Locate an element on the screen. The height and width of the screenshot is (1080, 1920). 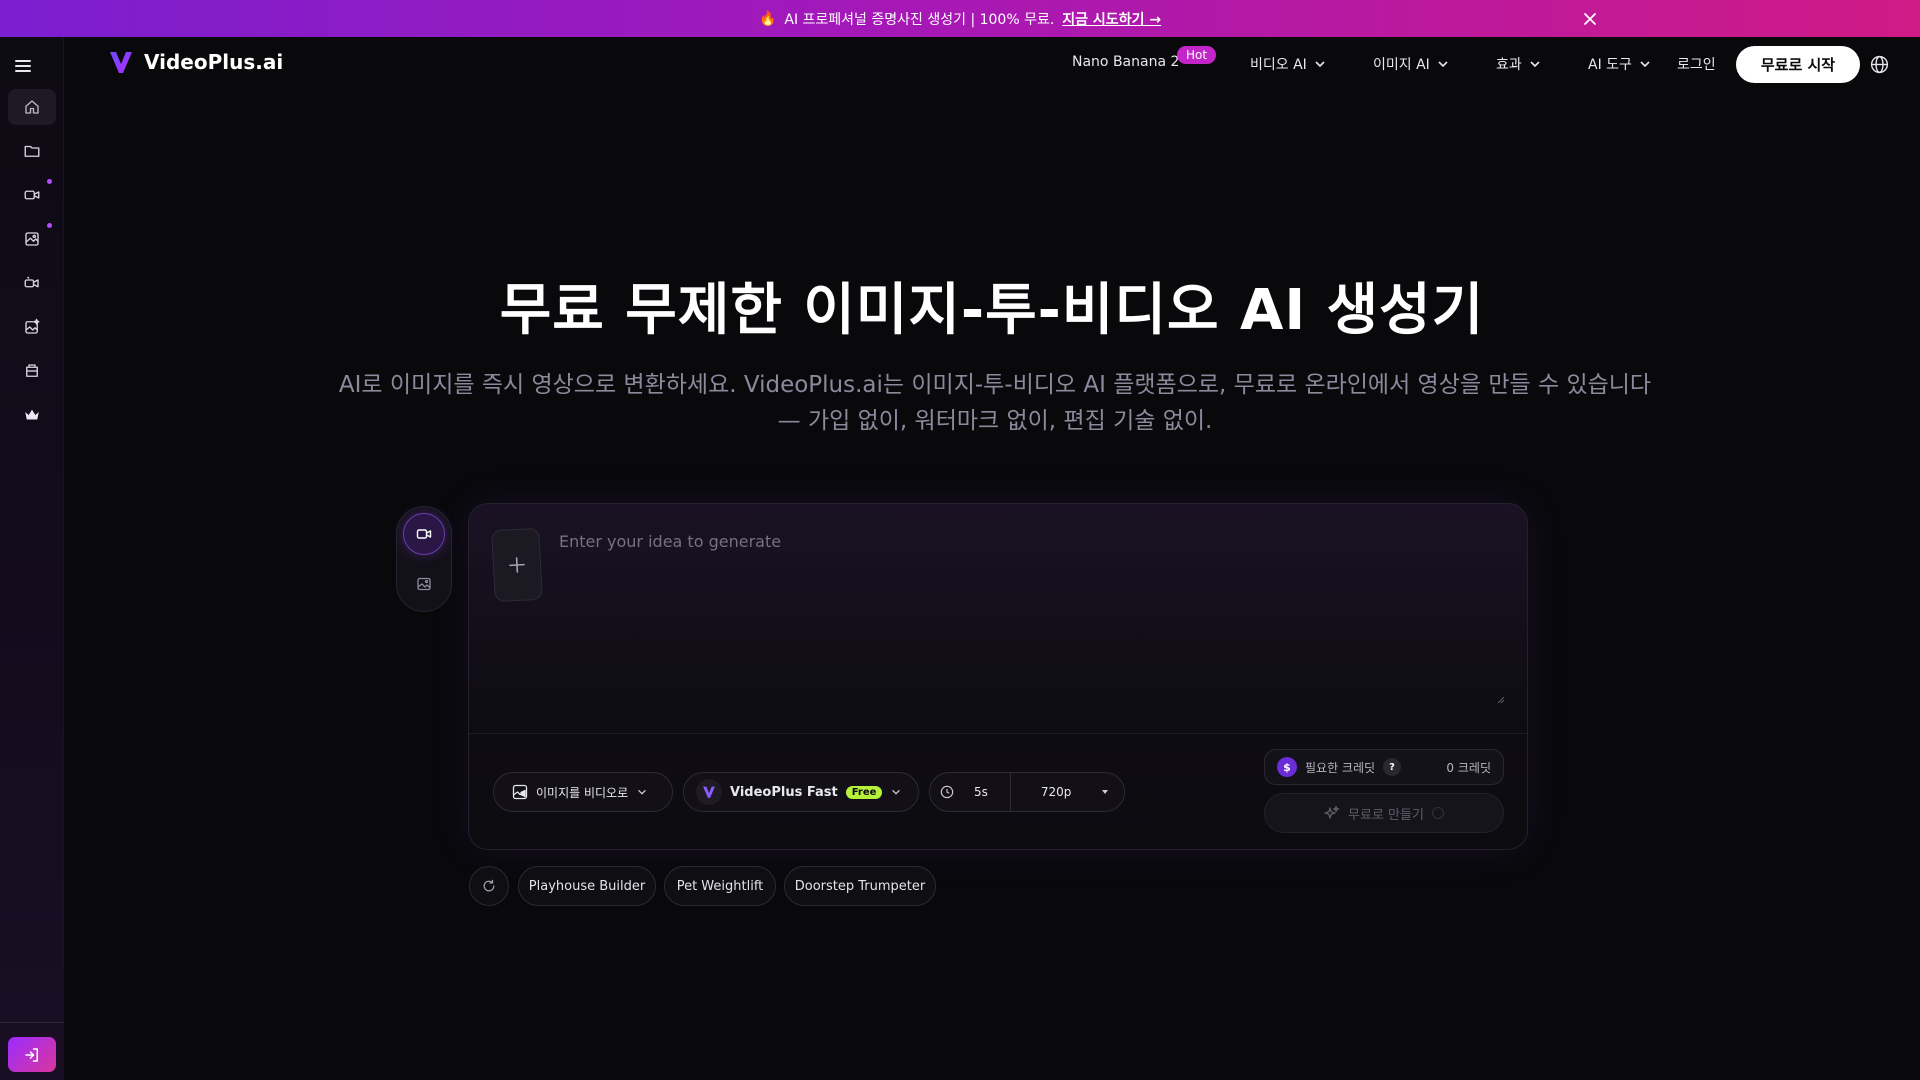
suggestion-chip: Doorstep Trumpeter is located at coordinates (860, 886).